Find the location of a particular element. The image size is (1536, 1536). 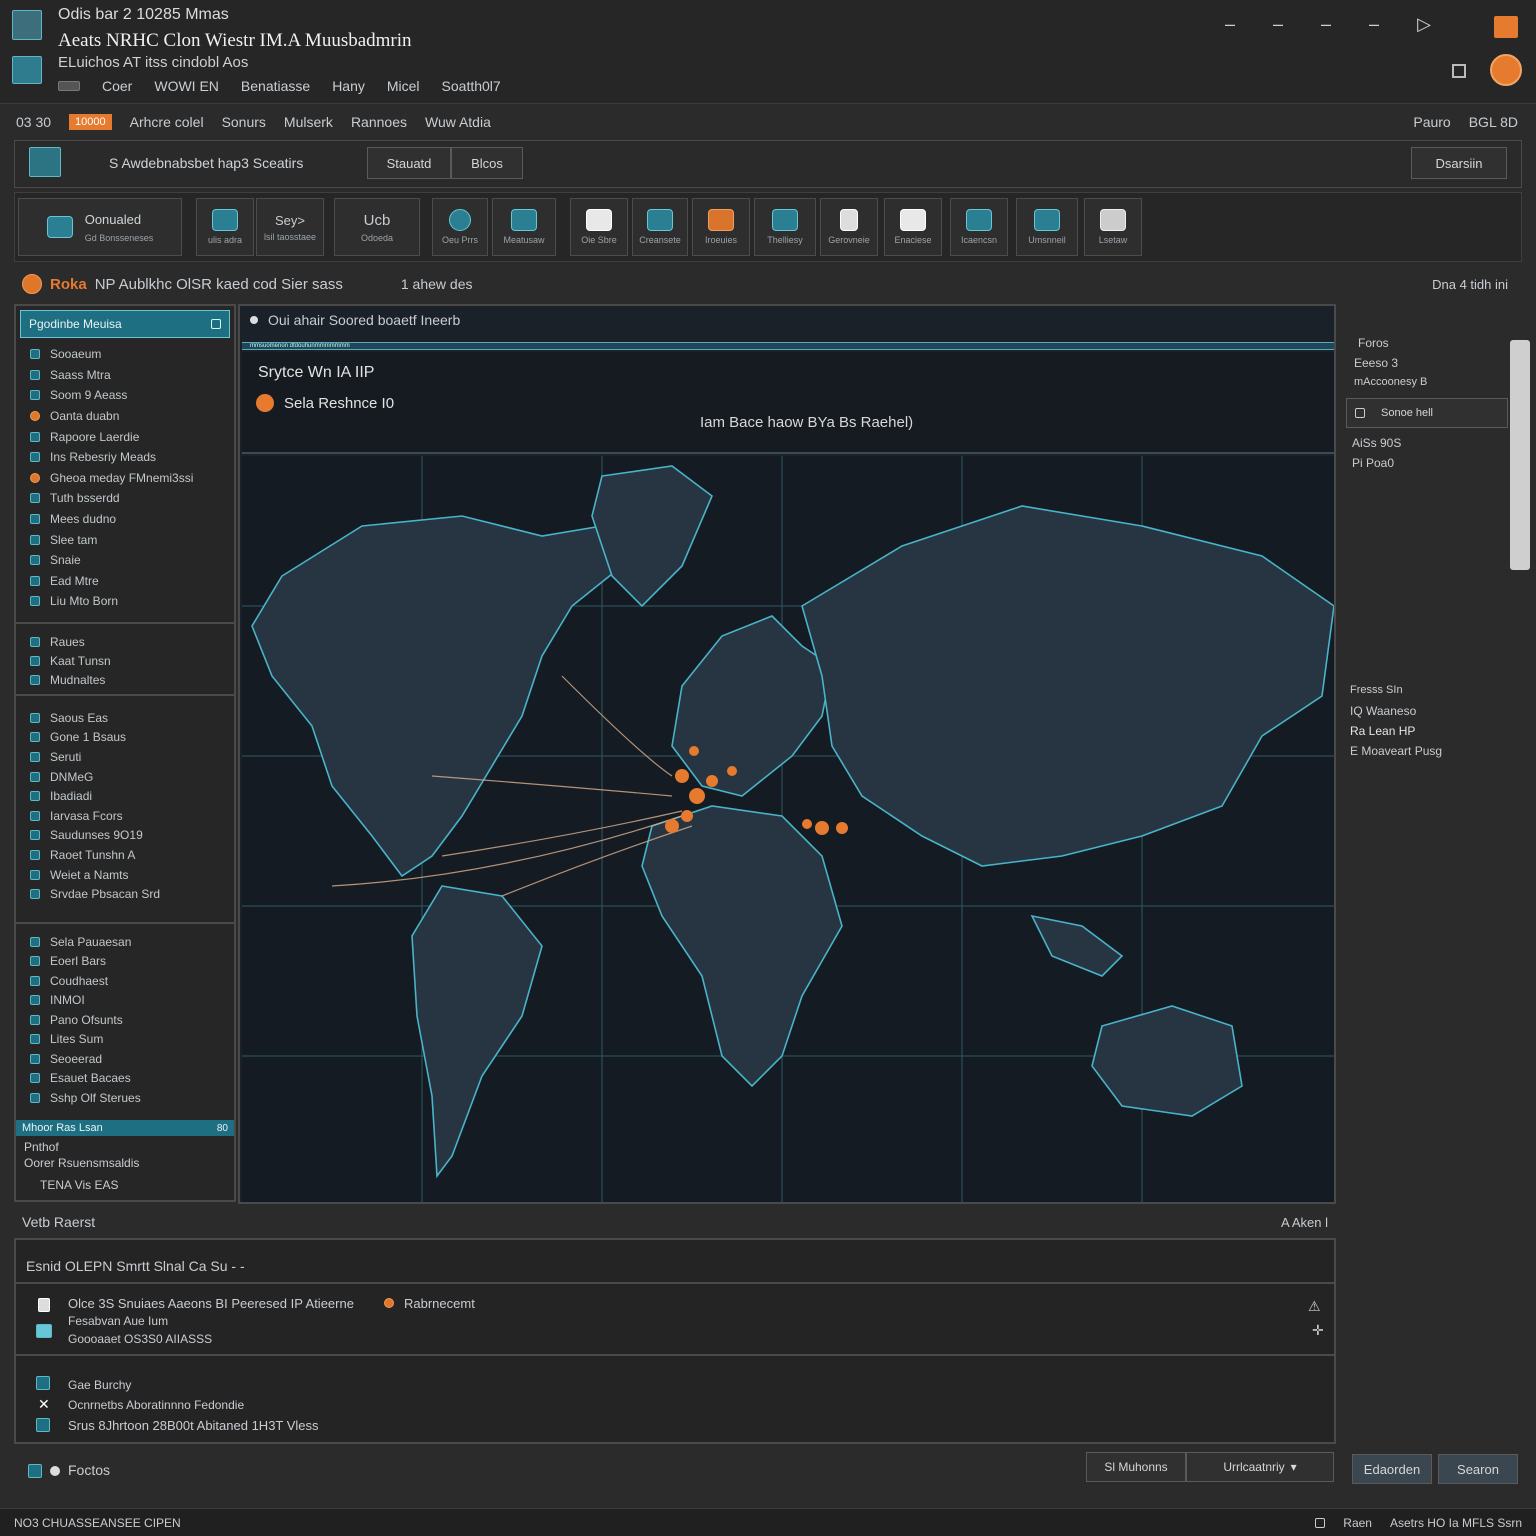

list-item: Esauet Bacaes is located at coordinates (125, 1079).